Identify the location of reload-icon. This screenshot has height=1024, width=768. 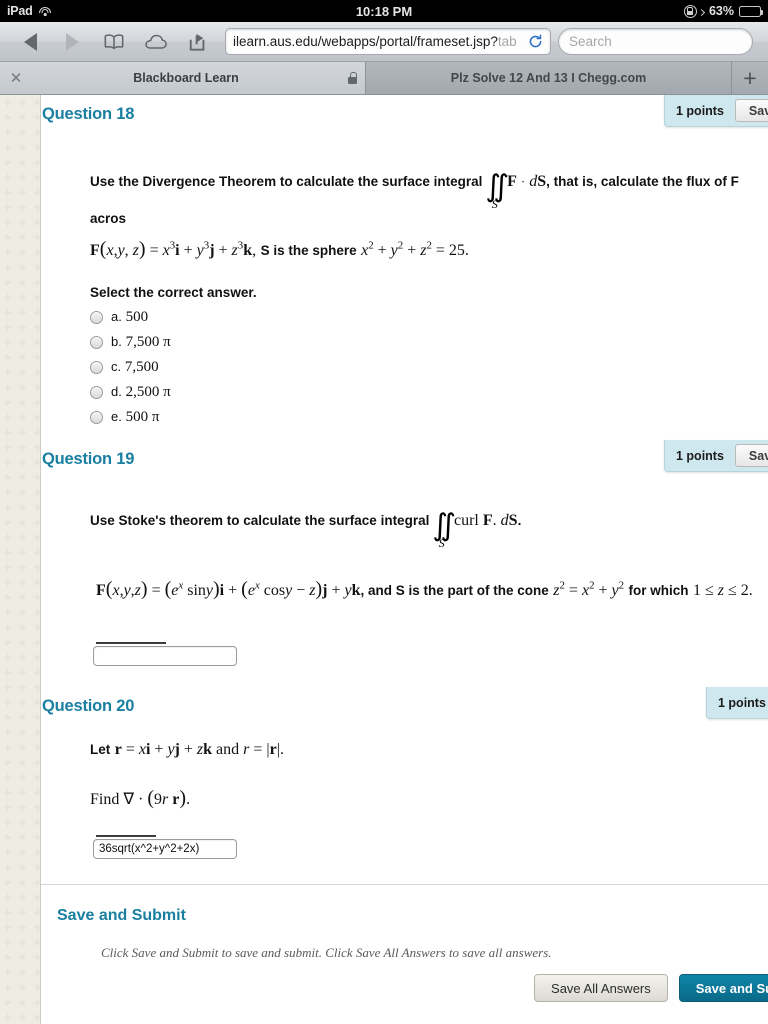
(535, 41).